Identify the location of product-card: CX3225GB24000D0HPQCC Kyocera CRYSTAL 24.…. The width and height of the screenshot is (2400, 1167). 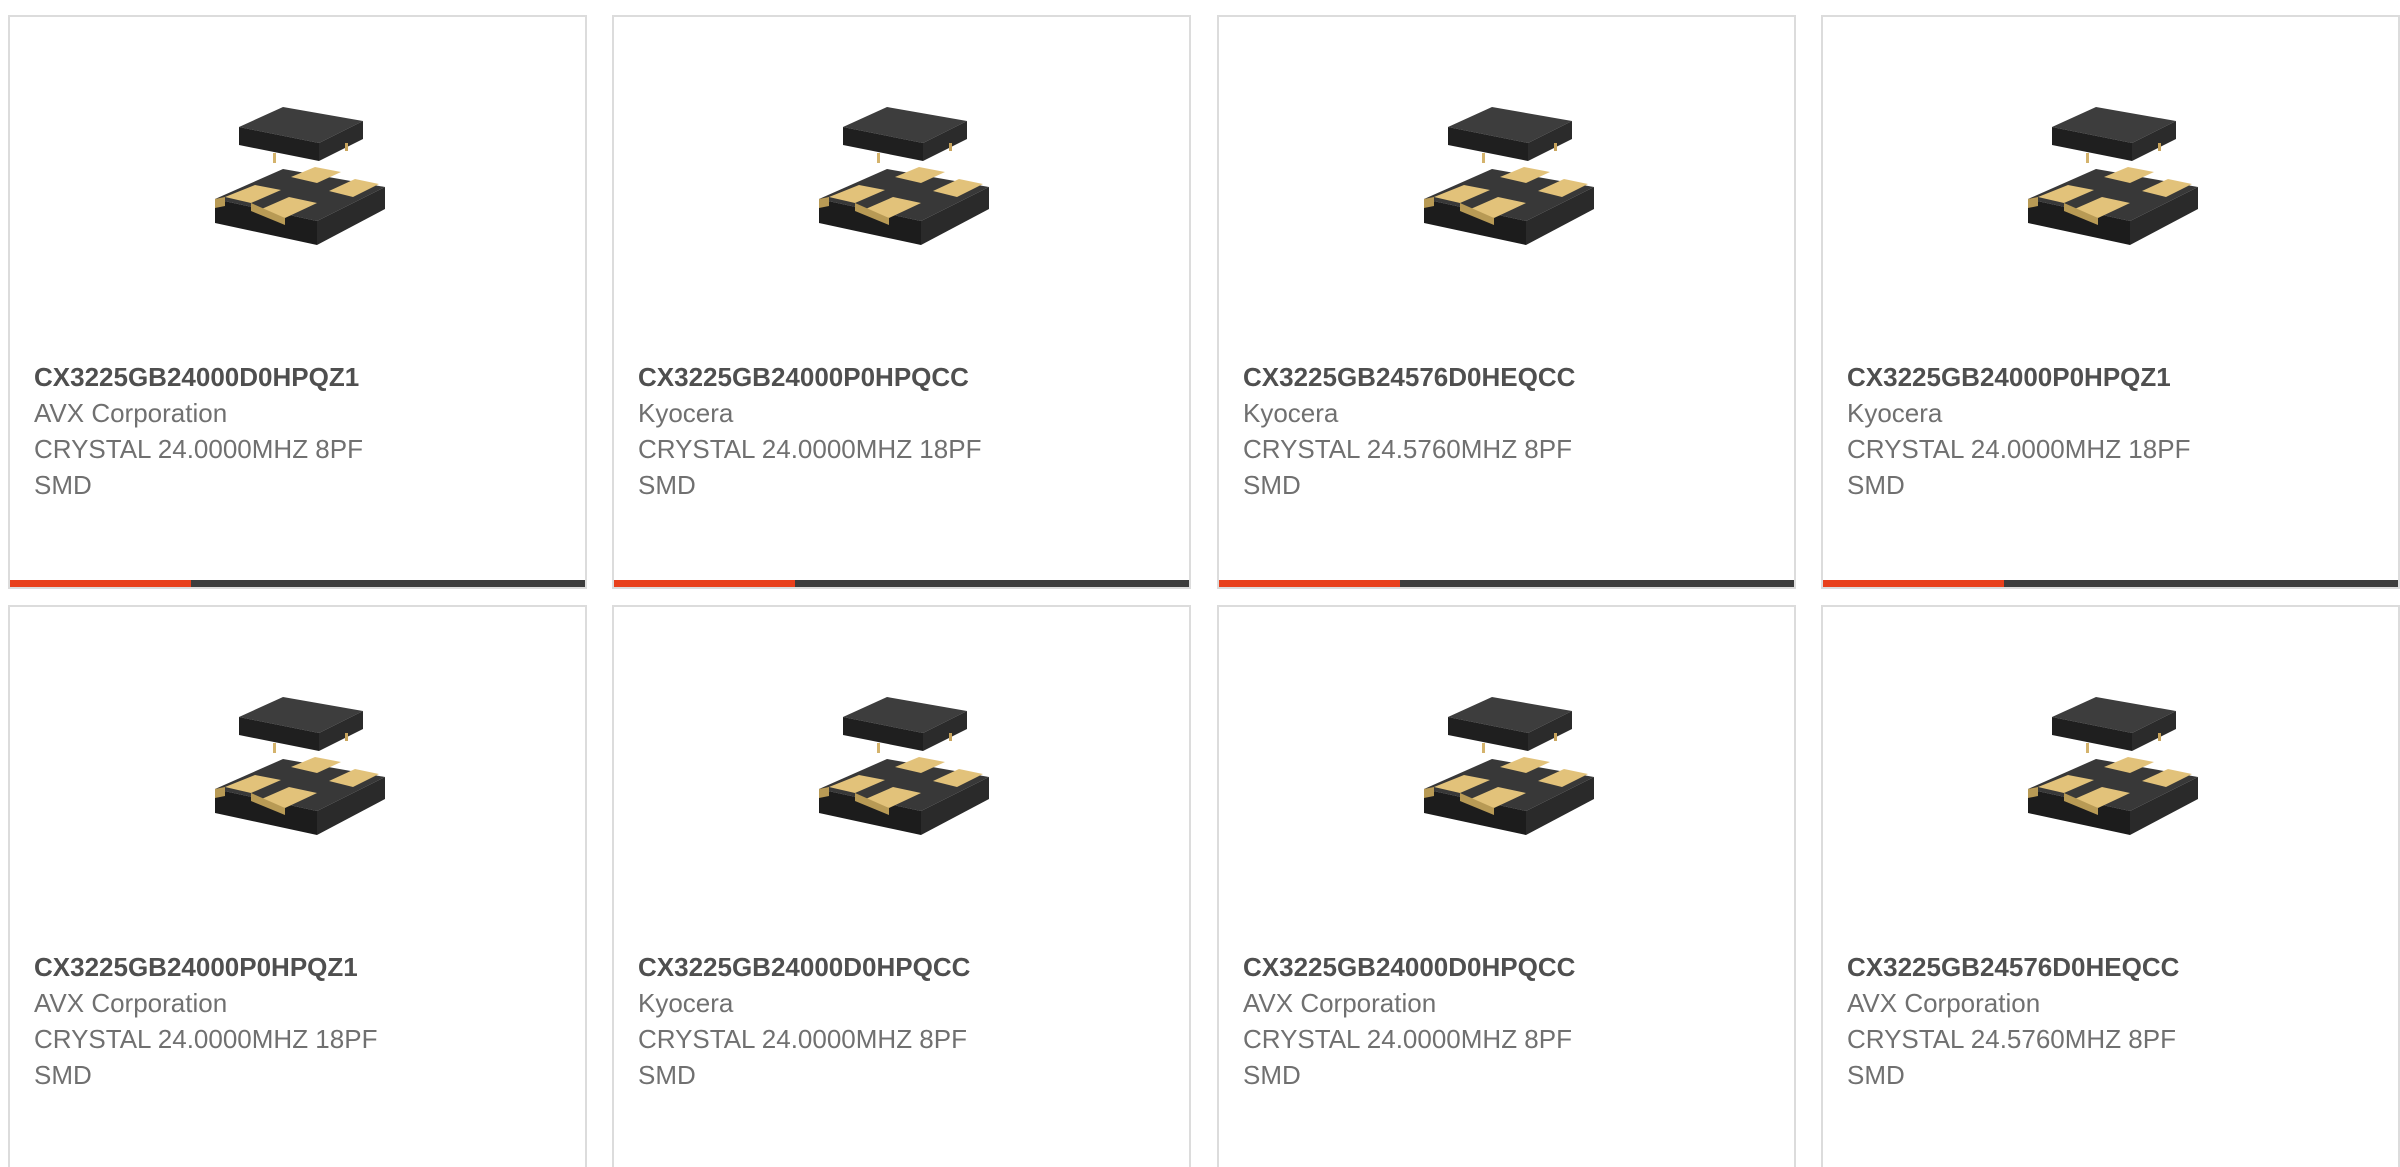
(901, 886).